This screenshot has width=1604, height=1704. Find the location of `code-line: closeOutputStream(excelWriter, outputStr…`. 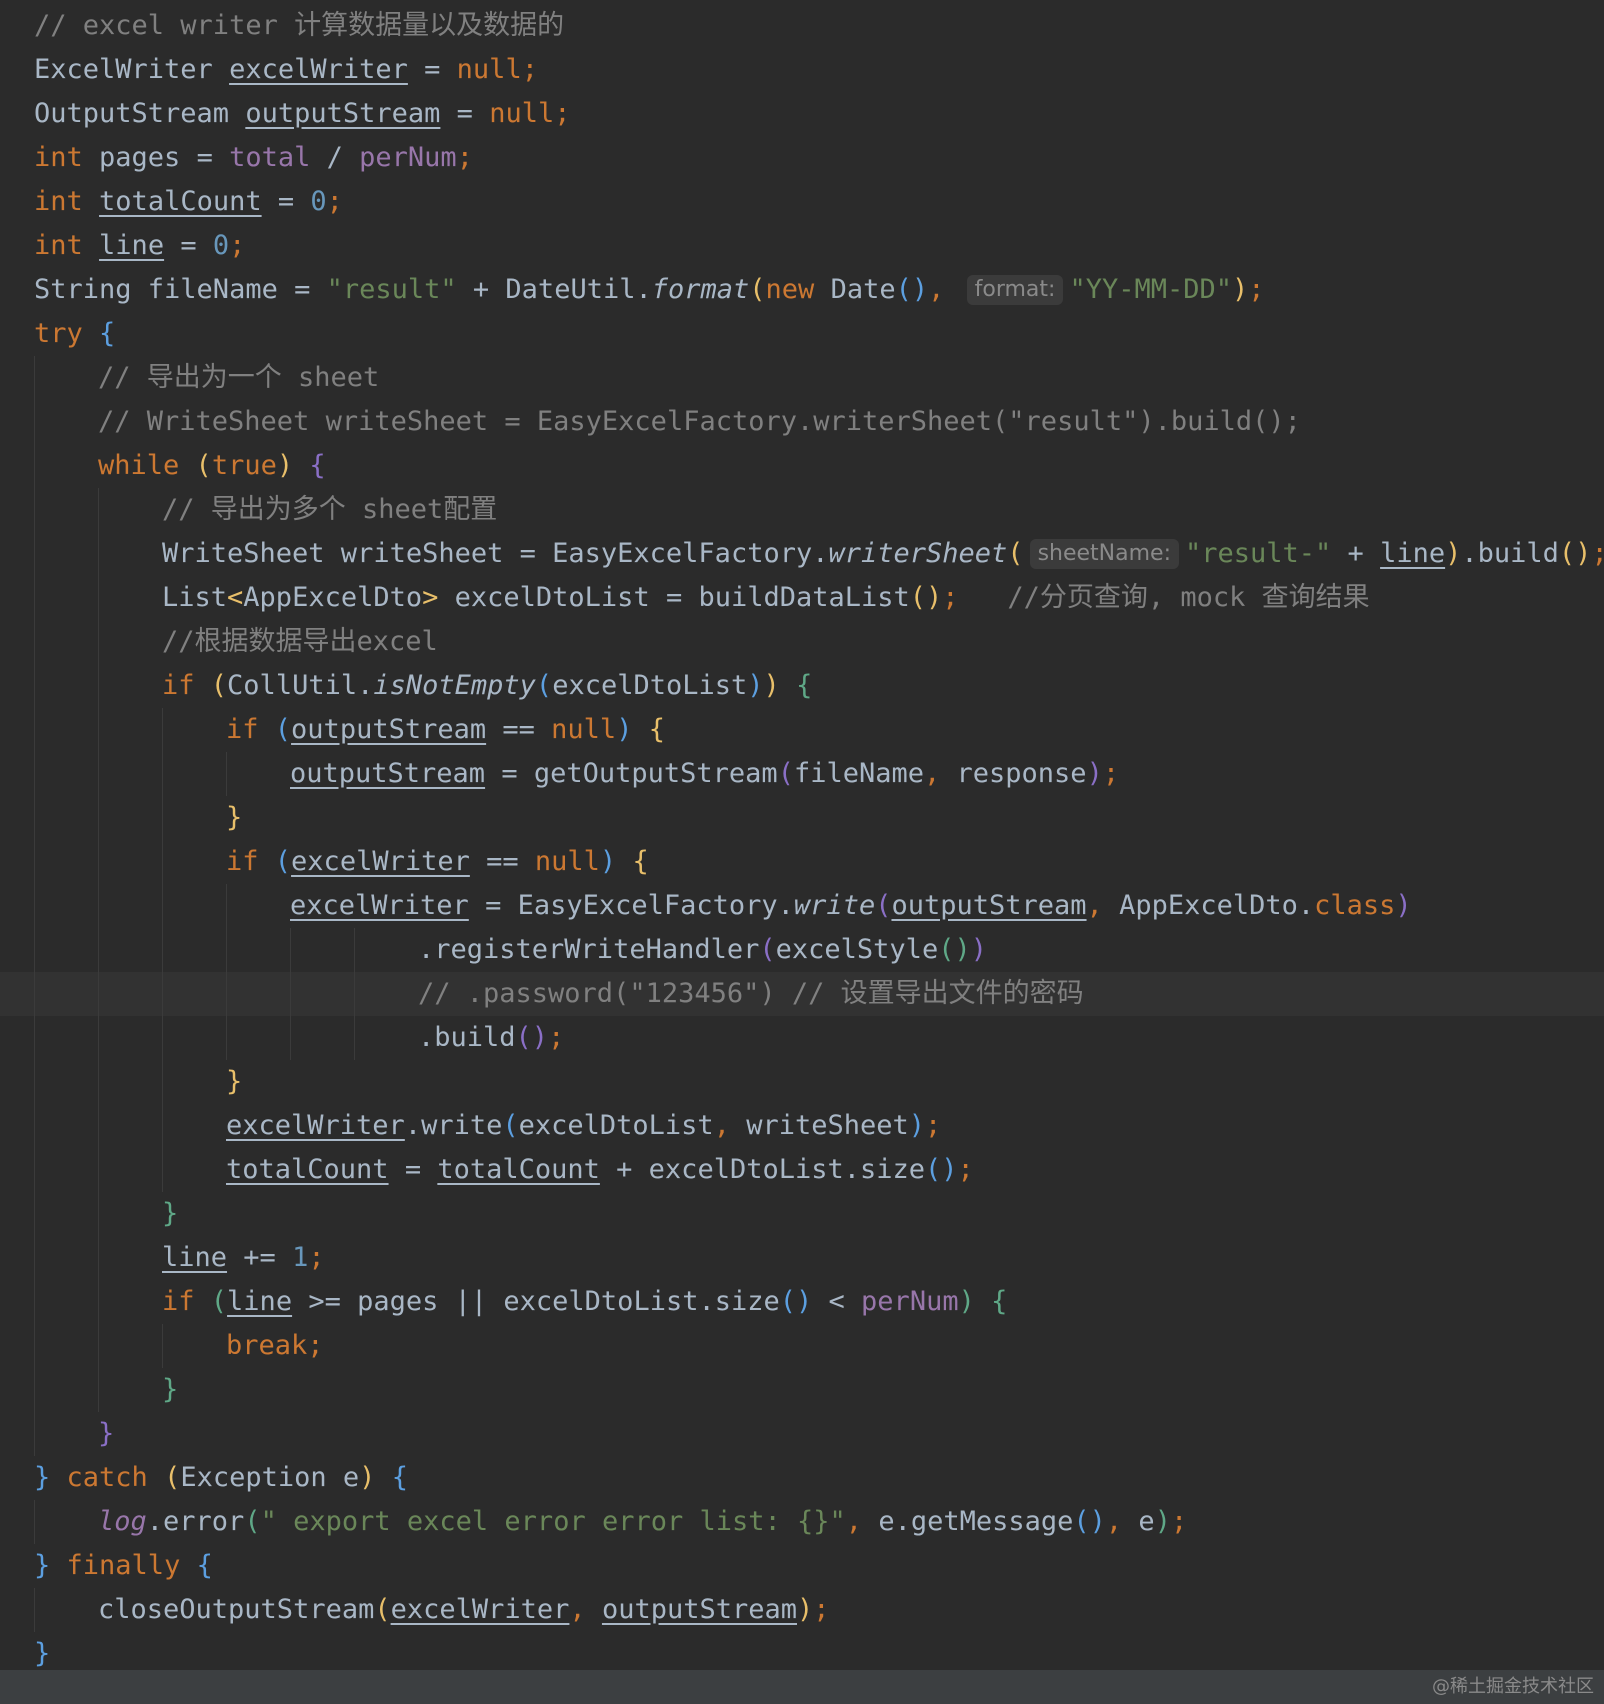

code-line: closeOutputStream(excelWriter, outputStr… is located at coordinates (819, 1610).